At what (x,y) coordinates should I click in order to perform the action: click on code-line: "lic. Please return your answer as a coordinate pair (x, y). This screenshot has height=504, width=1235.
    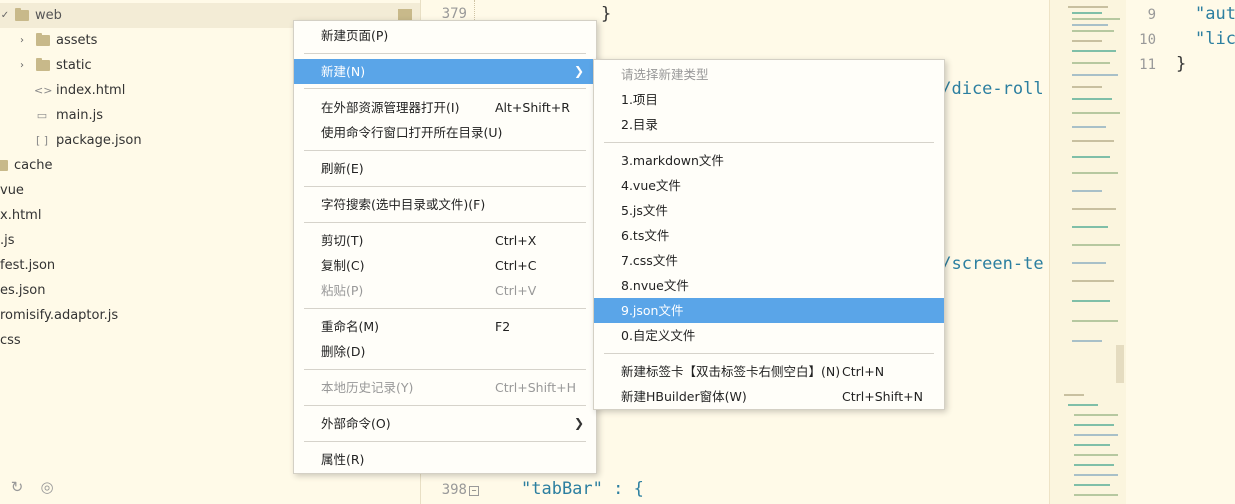
    Looking at the image, I should click on (1215, 39).